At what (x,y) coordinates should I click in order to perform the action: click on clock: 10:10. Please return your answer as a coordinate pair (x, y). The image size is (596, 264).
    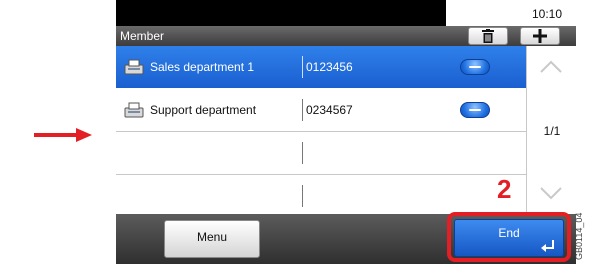
    Looking at the image, I should click on (546, 14).